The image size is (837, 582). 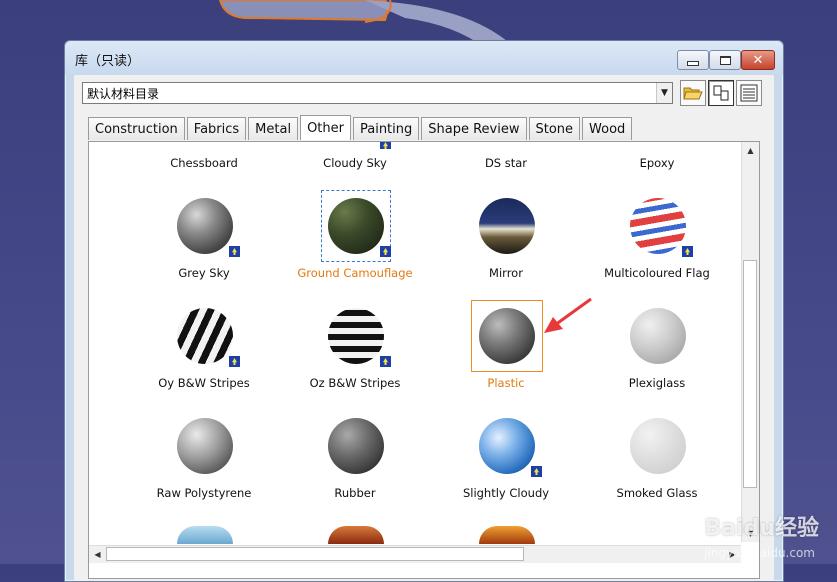 I want to click on catalog-combobox: 默认材料目录 ▼, so click(x=377, y=93).